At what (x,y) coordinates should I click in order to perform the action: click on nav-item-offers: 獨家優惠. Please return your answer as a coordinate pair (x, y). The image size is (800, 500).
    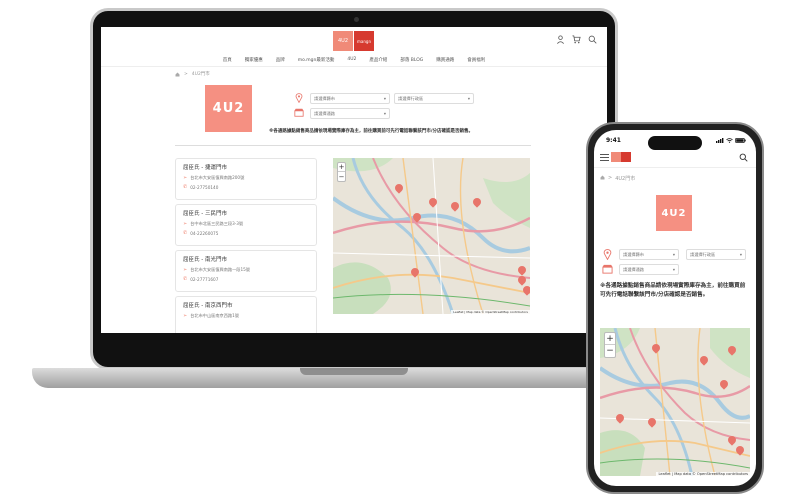
    Looking at the image, I should click on (254, 60).